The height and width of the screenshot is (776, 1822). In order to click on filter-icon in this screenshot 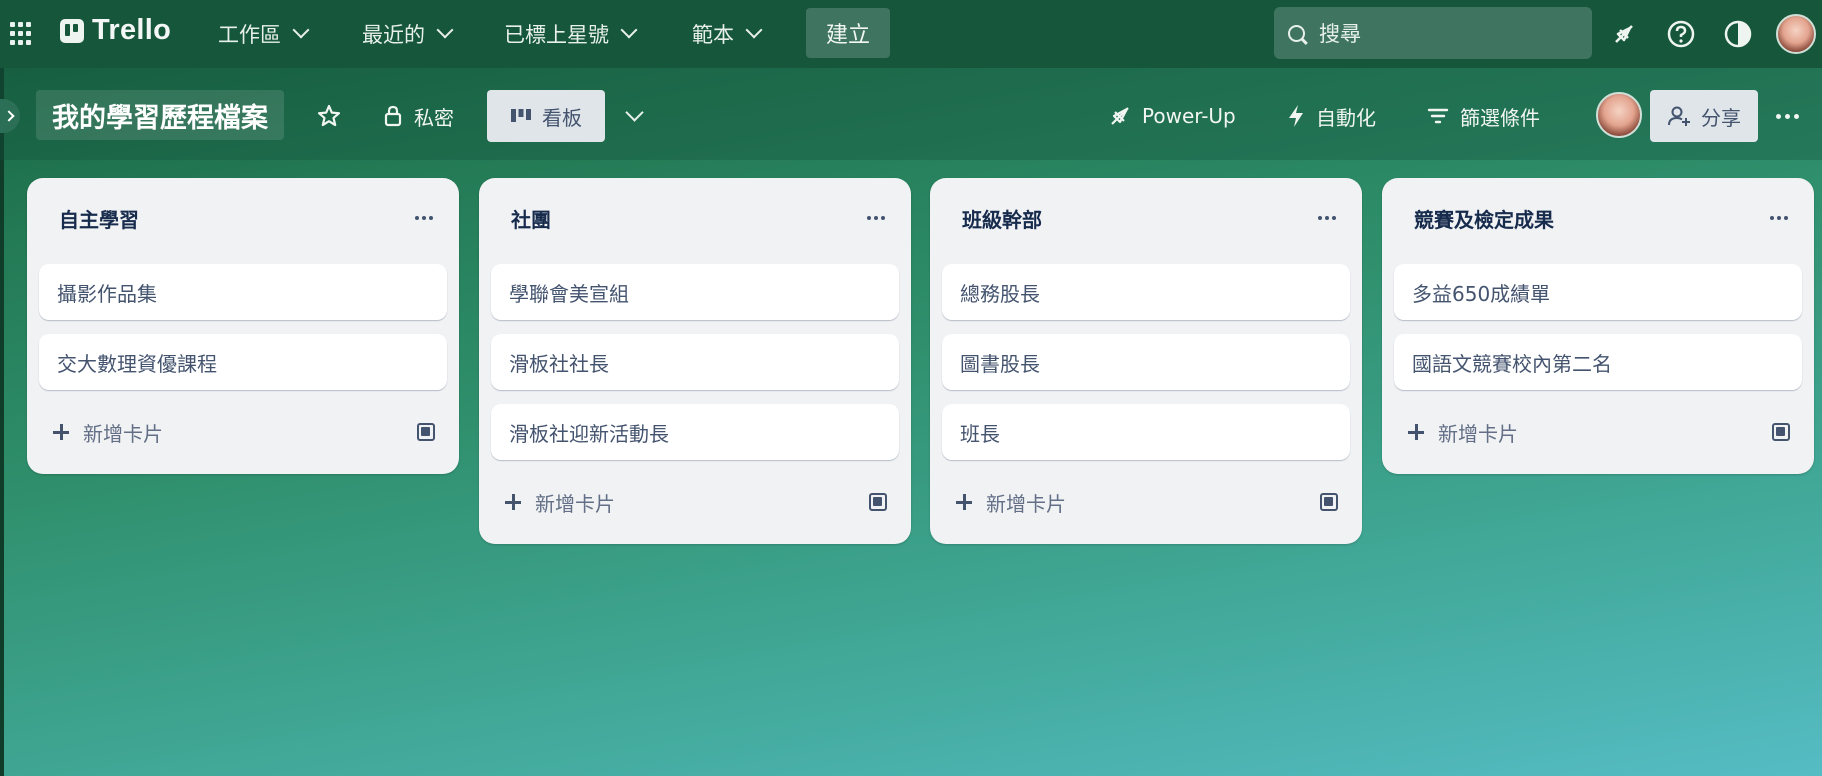, I will do `click(1438, 116)`.